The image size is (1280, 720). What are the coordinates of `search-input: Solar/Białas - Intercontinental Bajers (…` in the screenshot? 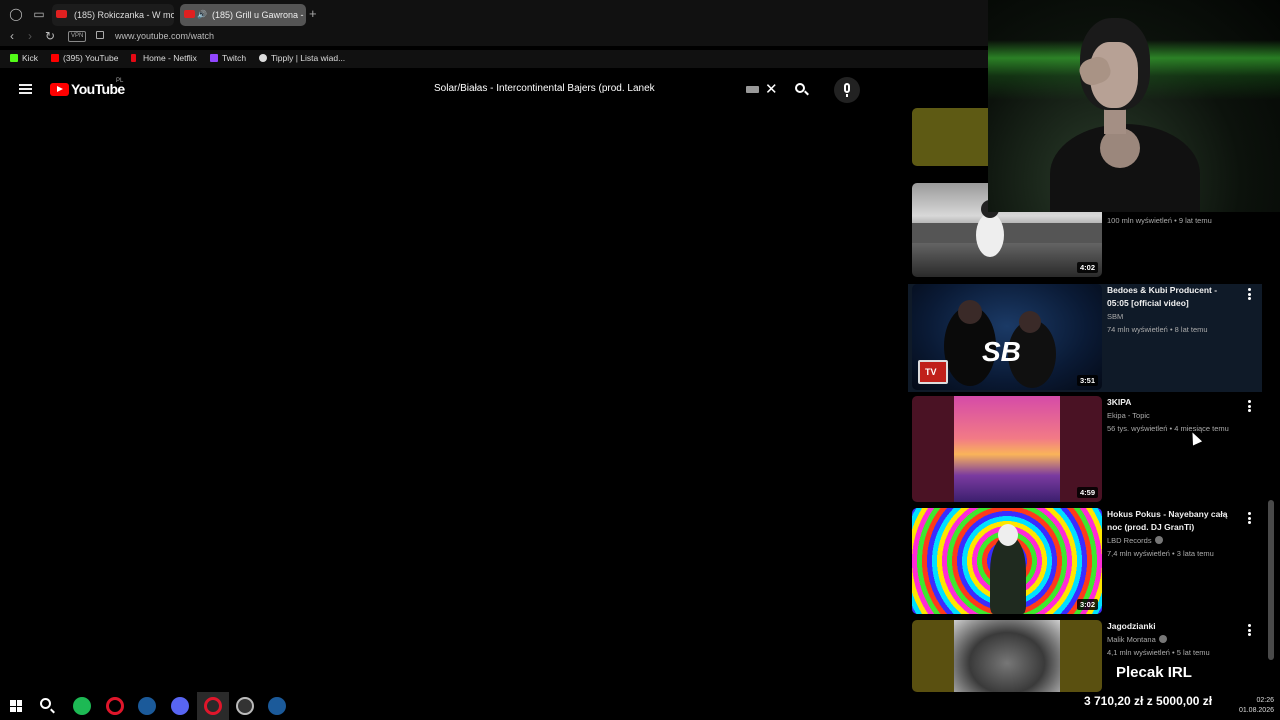 It's located at (584, 88).